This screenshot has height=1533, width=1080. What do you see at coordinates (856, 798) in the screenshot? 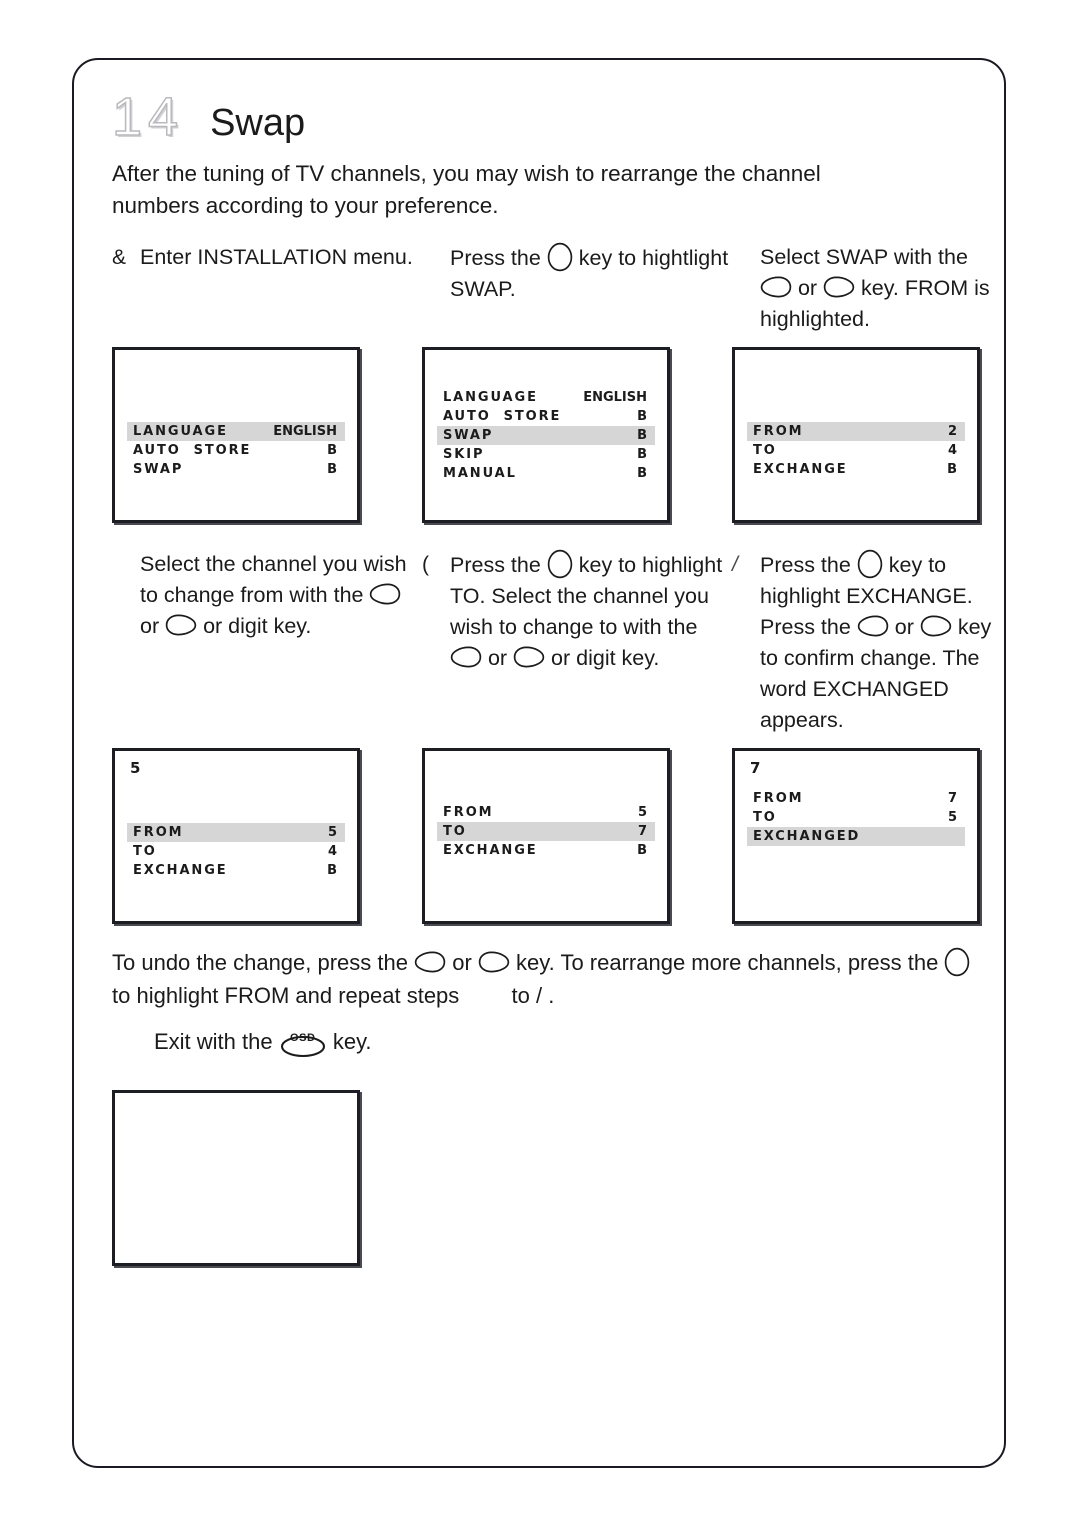
I see `osd-menu-item: FROM 7` at bounding box center [856, 798].